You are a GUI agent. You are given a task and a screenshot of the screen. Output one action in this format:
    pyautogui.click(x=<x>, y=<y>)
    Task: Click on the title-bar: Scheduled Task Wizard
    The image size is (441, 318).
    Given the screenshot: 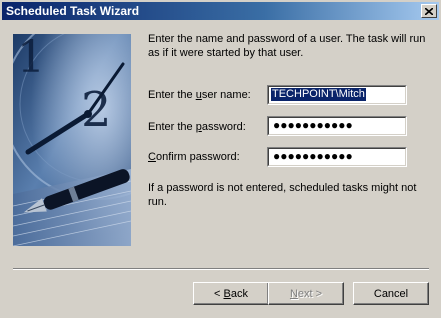 What is the action you would take?
    pyautogui.click(x=220, y=11)
    